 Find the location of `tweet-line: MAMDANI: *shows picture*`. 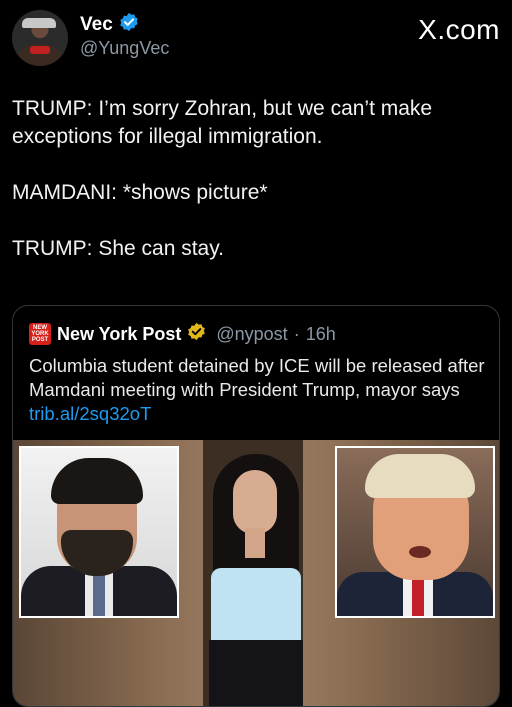

tweet-line: MAMDANI: *shows picture* is located at coordinates (140, 192).